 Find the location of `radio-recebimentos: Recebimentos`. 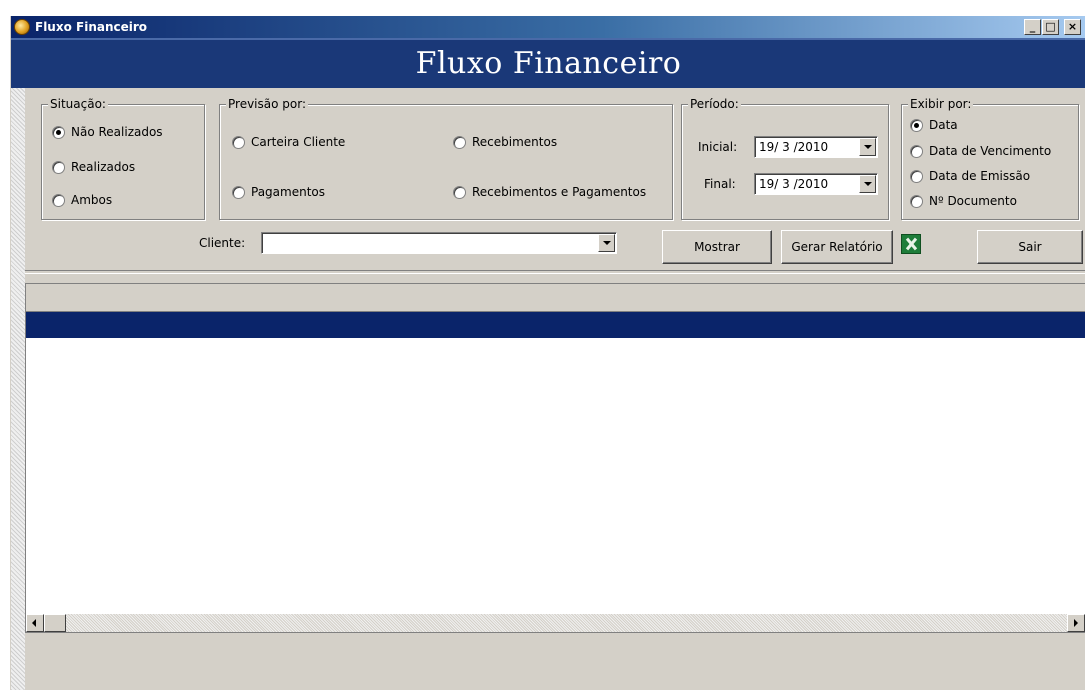

radio-recebimentos: Recebimentos is located at coordinates (505, 142).